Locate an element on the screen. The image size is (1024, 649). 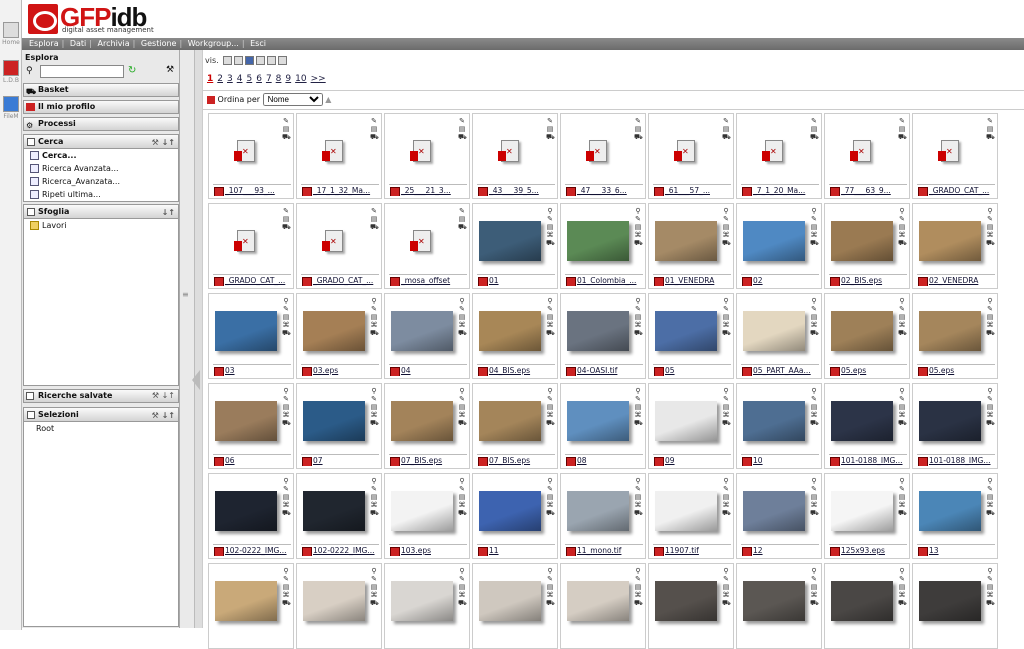
browse-panel-header: Sfoglia ↓↑ is located at coordinates (101, 212).